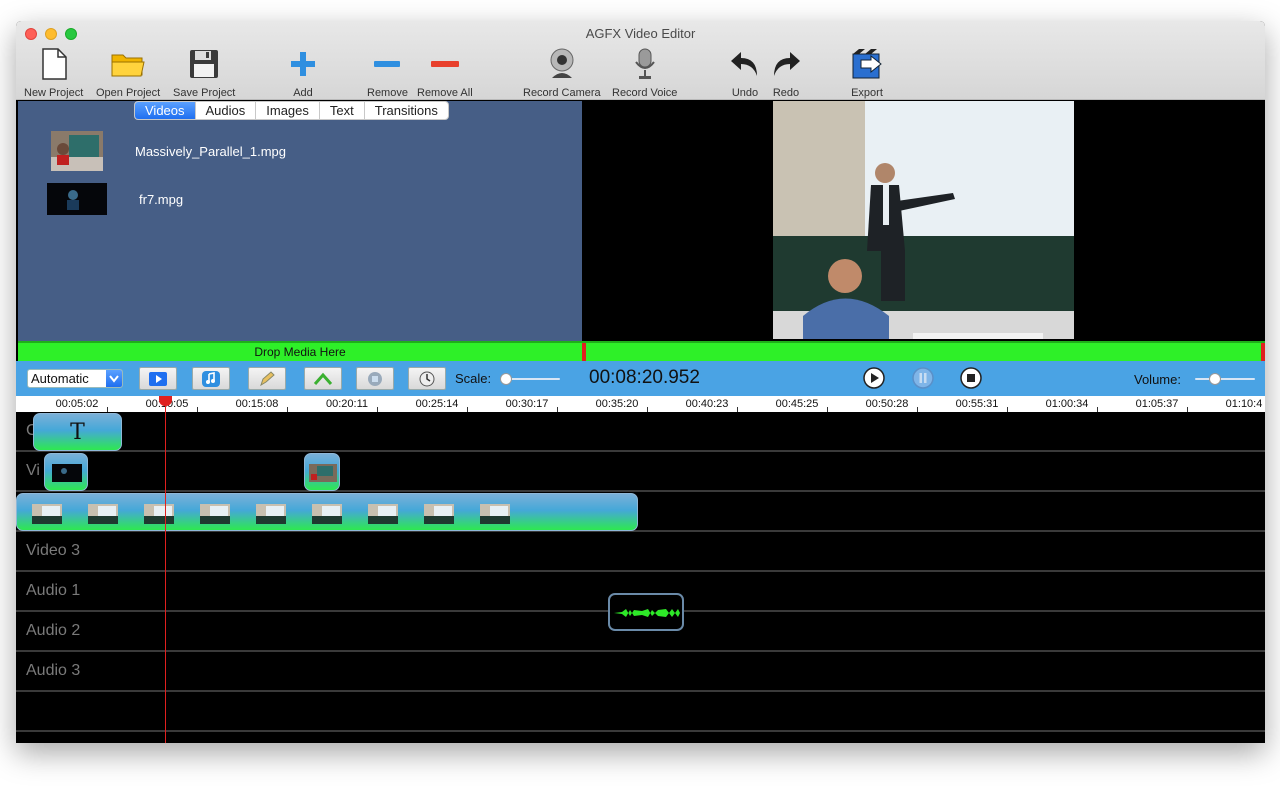  I want to click on mode-select: Automatic, so click(75, 378).